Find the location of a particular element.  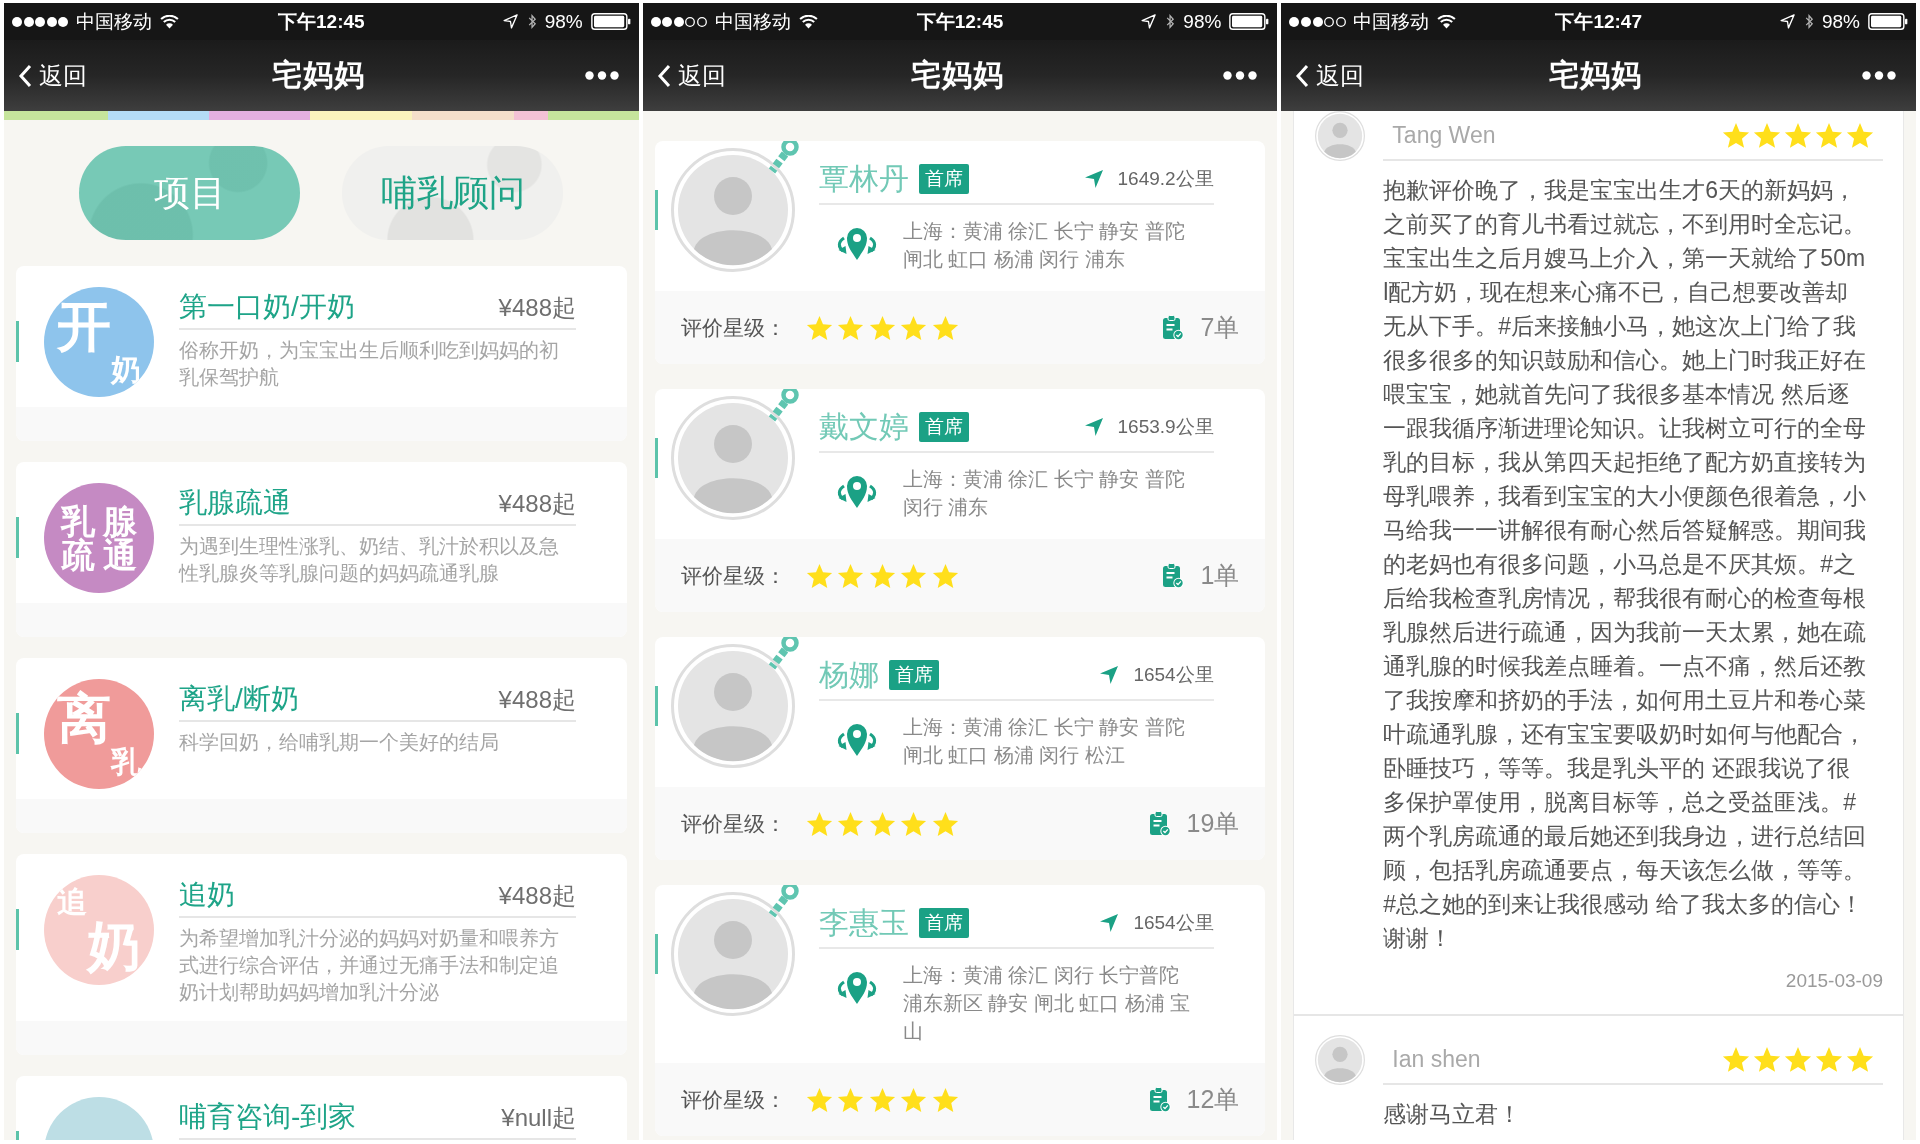

status-time: 下午12:45 is located at coordinates (321, 21).